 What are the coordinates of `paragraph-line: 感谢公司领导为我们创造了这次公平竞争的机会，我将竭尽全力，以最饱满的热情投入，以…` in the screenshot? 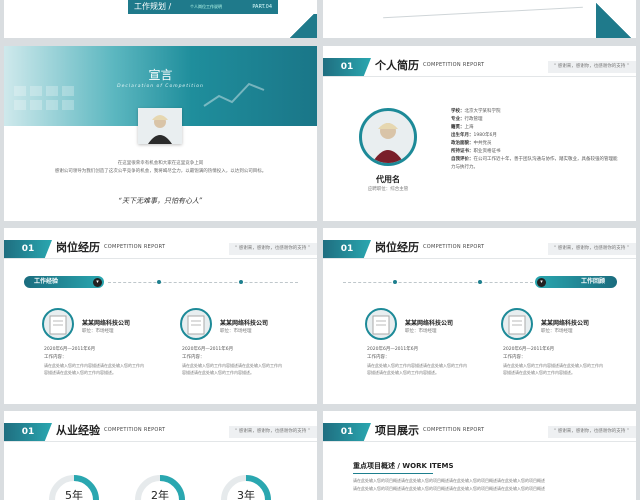 It's located at (160, 171).